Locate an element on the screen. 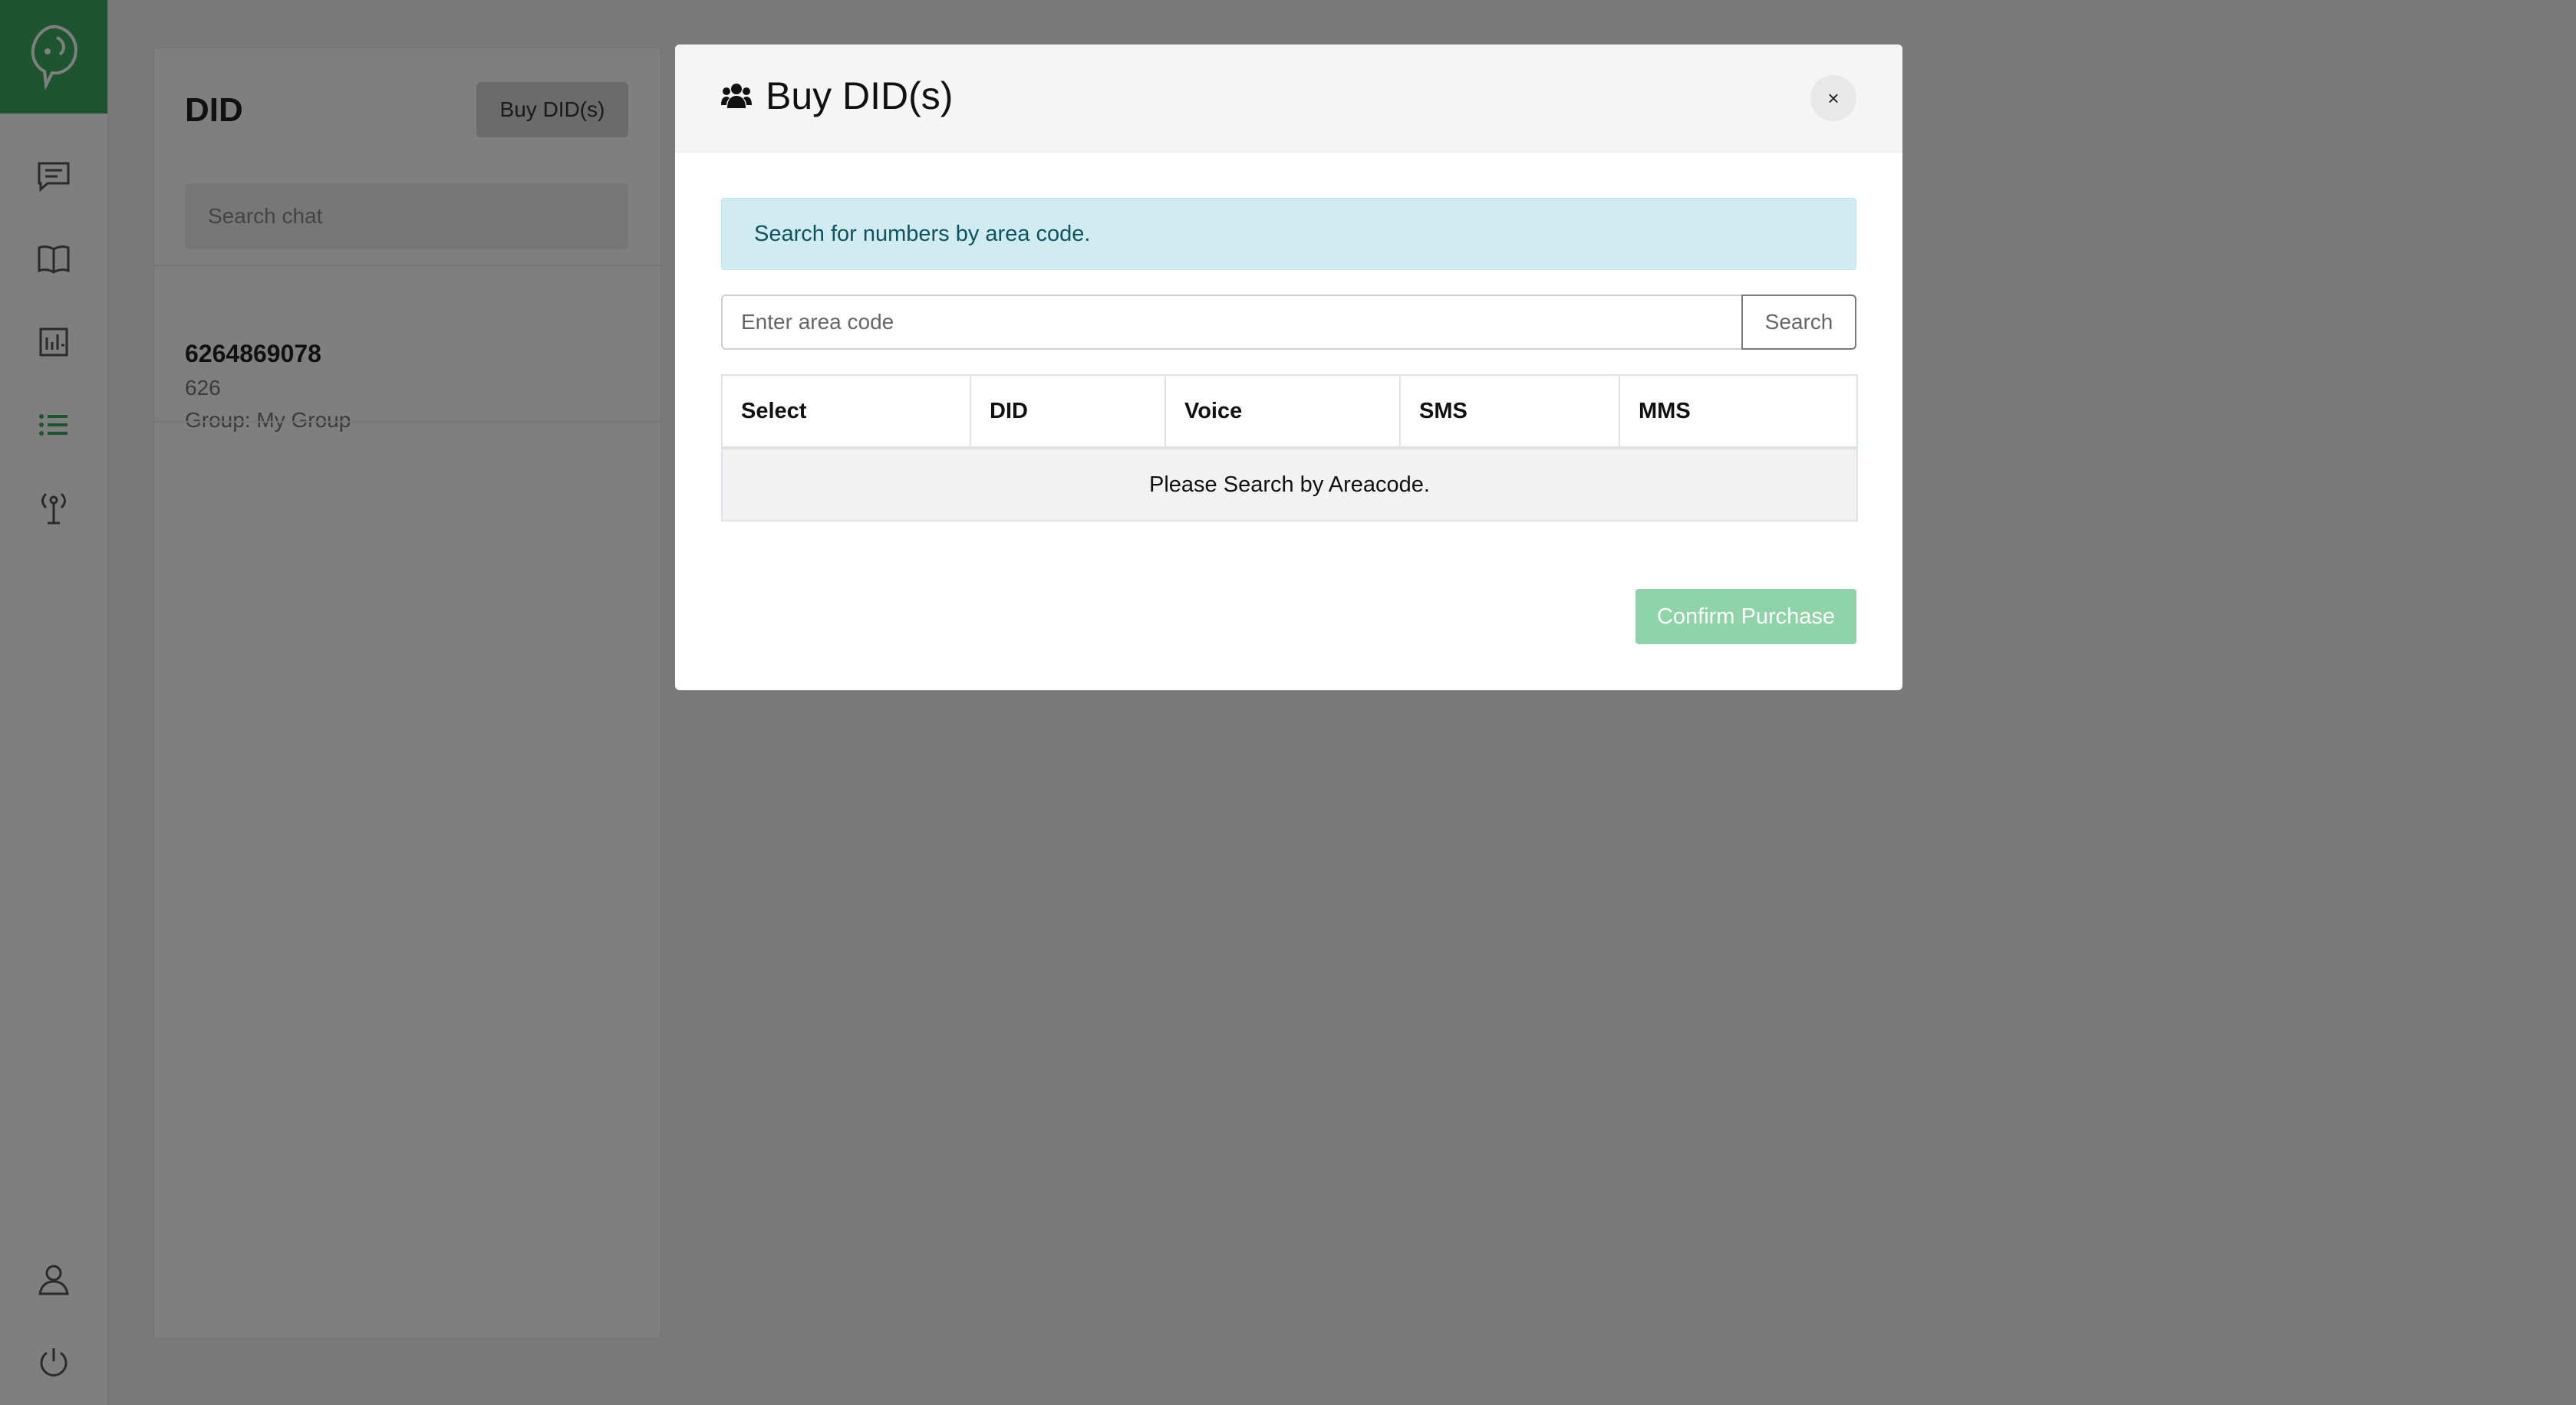 This screenshot has width=2576, height=1405. close-button: × is located at coordinates (1833, 98).